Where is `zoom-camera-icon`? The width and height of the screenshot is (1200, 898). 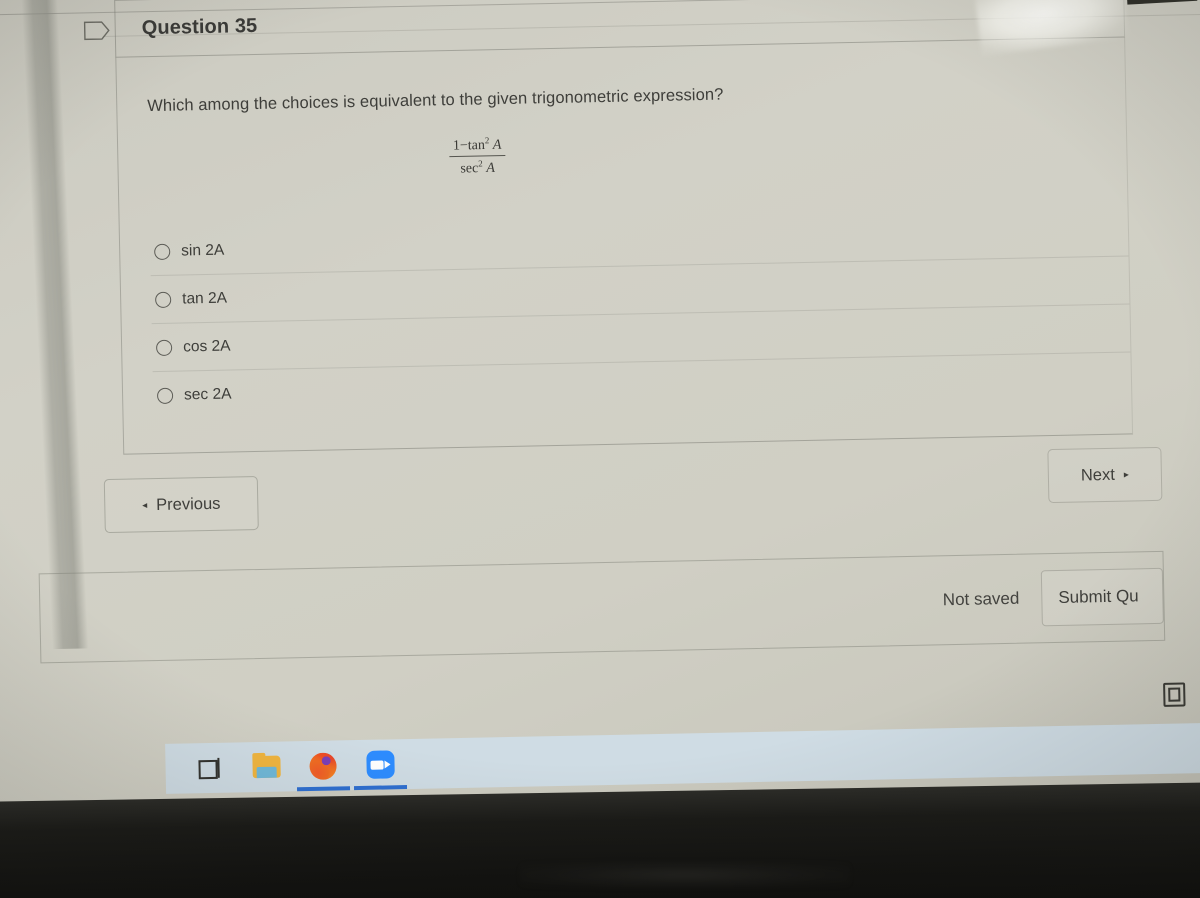
zoom-camera-icon is located at coordinates (380, 764).